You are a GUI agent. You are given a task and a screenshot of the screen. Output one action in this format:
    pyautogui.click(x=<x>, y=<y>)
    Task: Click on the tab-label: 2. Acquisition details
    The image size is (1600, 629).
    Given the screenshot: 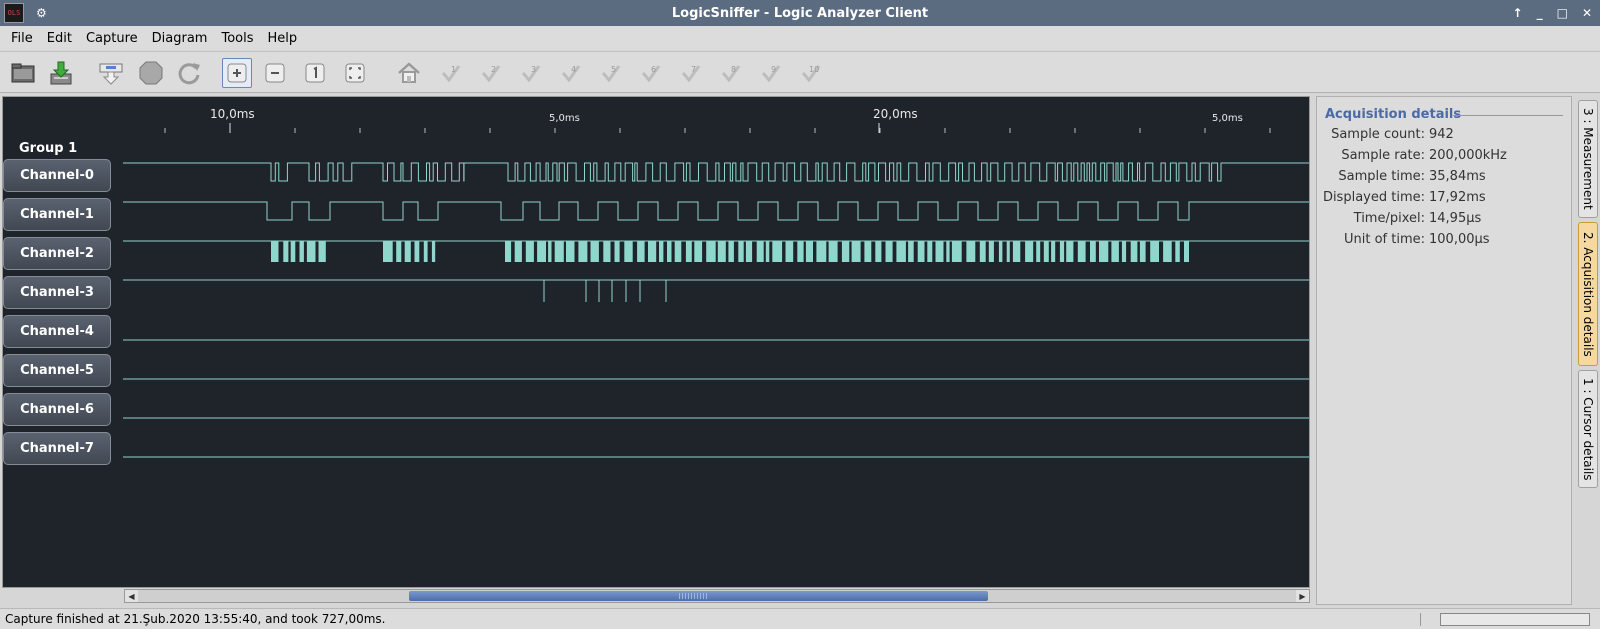 What is the action you would take?
    pyautogui.click(x=1588, y=294)
    